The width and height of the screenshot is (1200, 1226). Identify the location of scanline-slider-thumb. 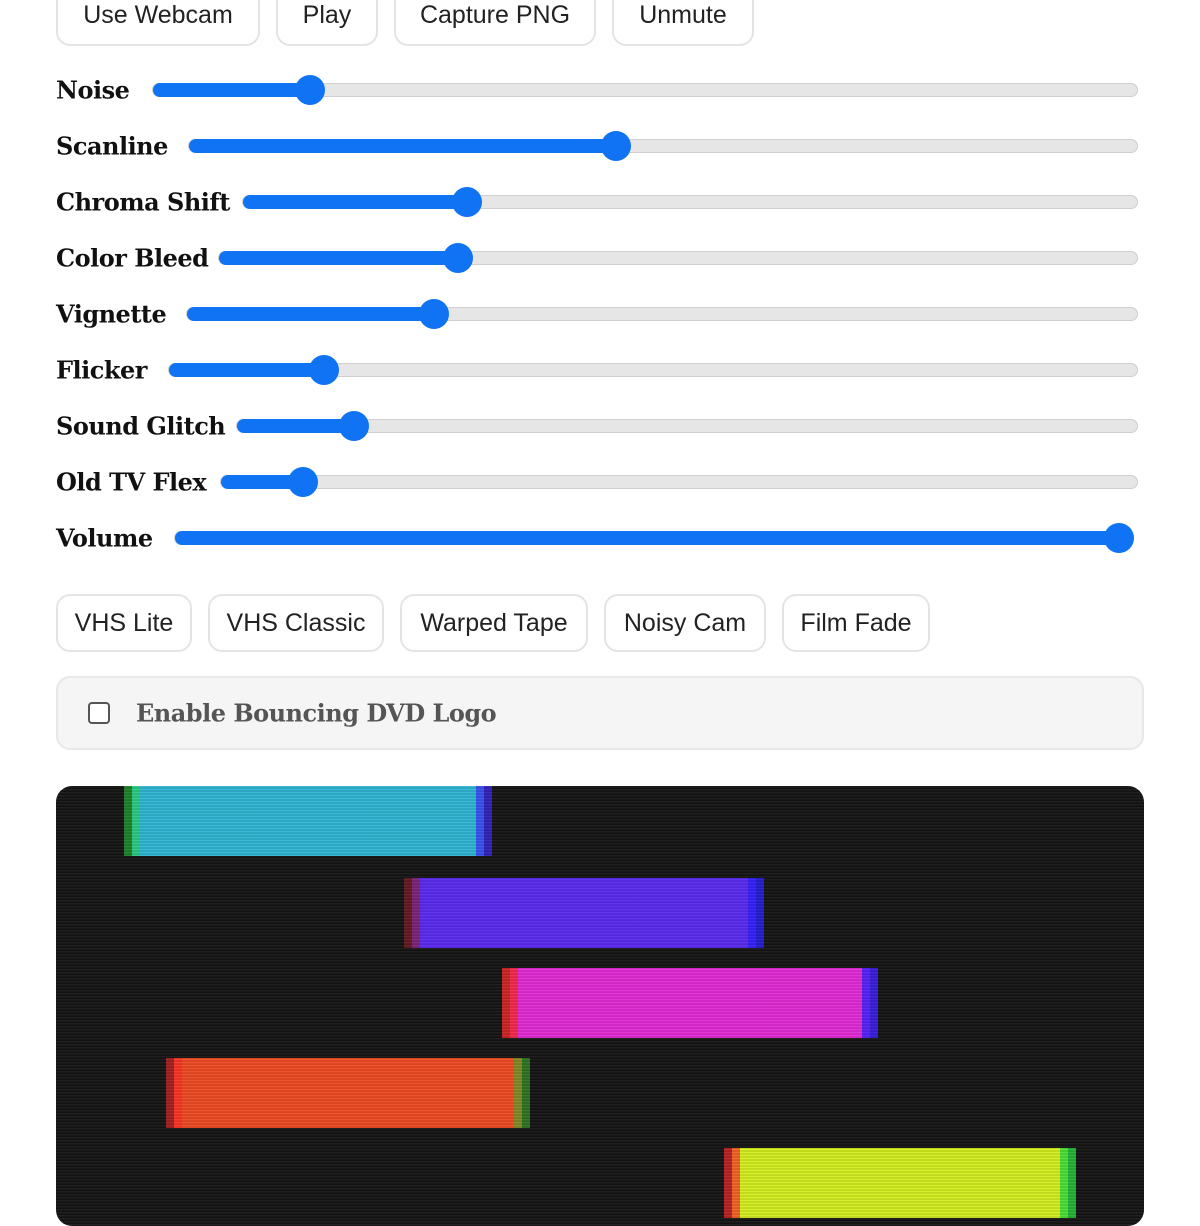
(615, 146).